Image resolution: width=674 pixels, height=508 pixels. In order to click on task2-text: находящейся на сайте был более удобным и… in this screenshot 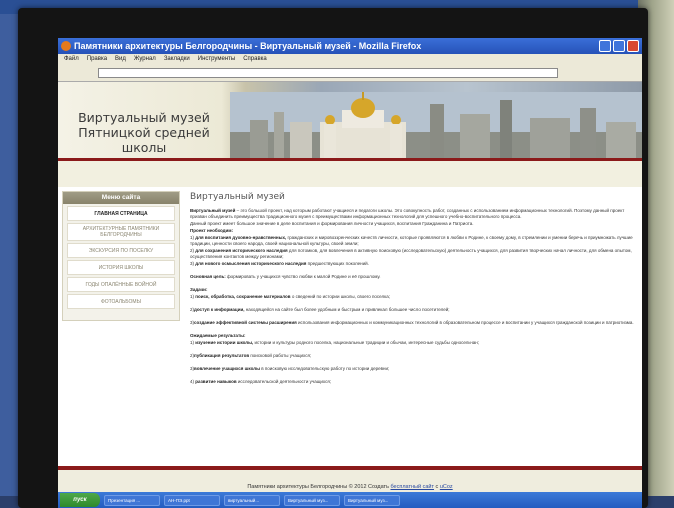, I will do `click(347, 309)`.